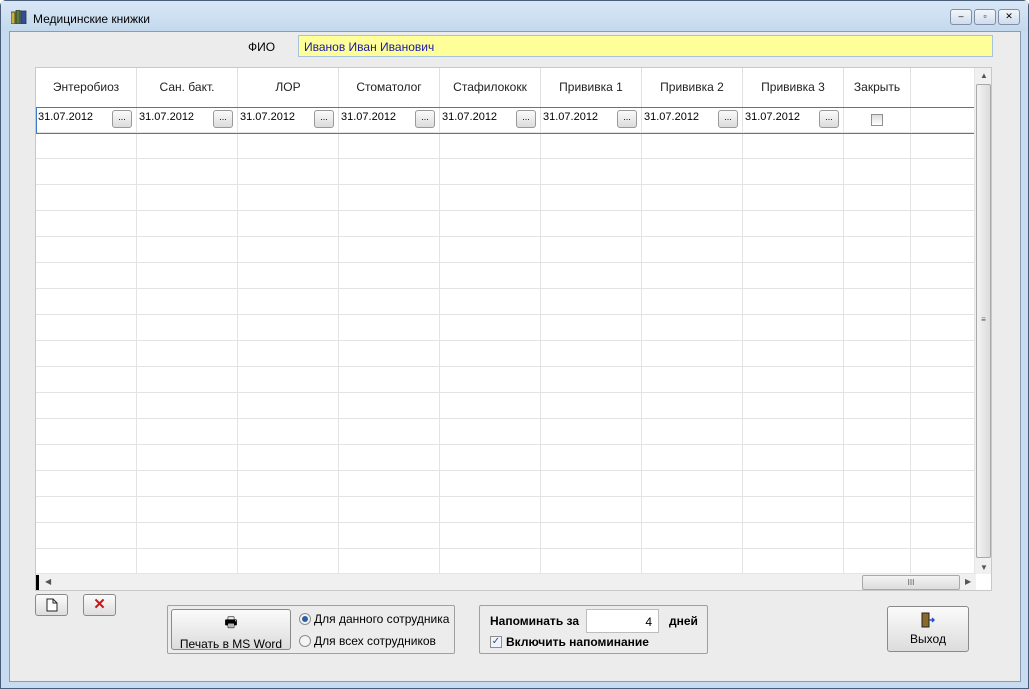 The image size is (1029, 689). Describe the element at coordinates (877, 87) in the screenshot. I see `column-header: Закрыть` at that location.